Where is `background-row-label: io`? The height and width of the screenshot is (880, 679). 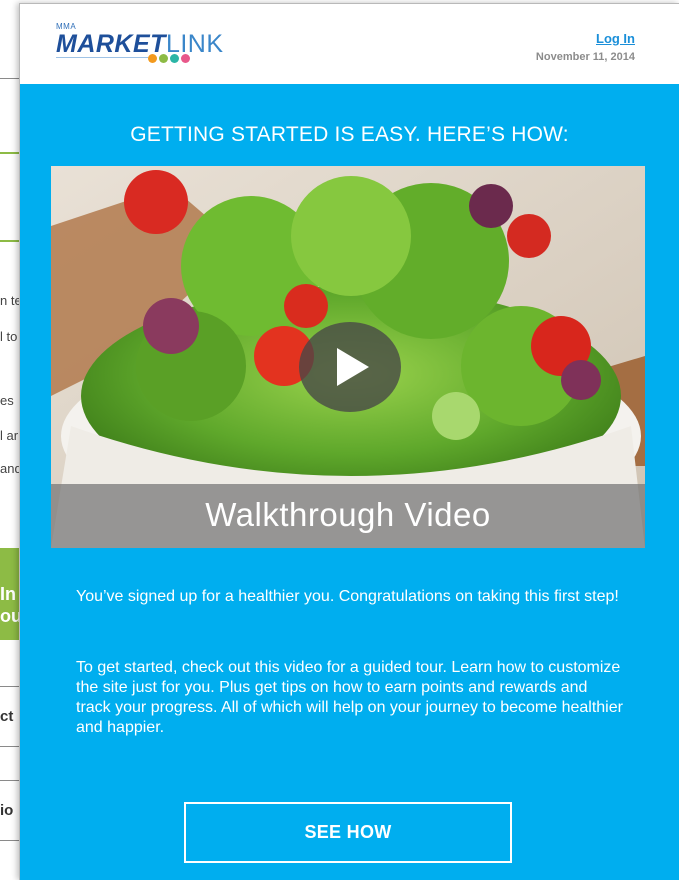
background-row-label: io is located at coordinates (7, 810).